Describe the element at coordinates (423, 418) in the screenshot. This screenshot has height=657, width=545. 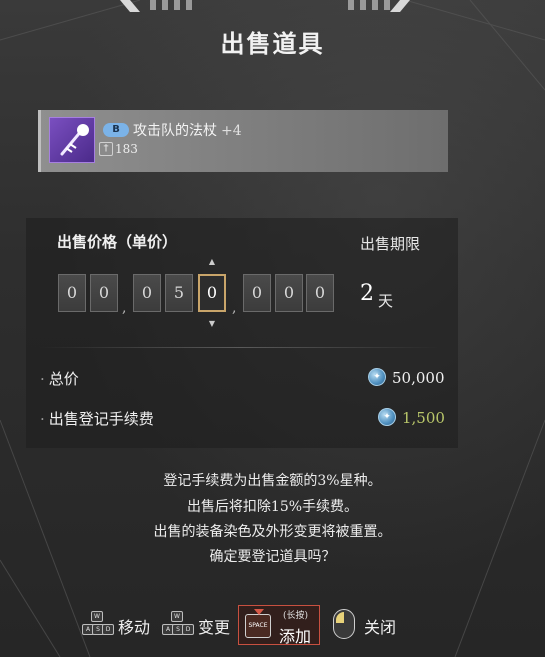
I see `fee-value: 1,500` at that location.